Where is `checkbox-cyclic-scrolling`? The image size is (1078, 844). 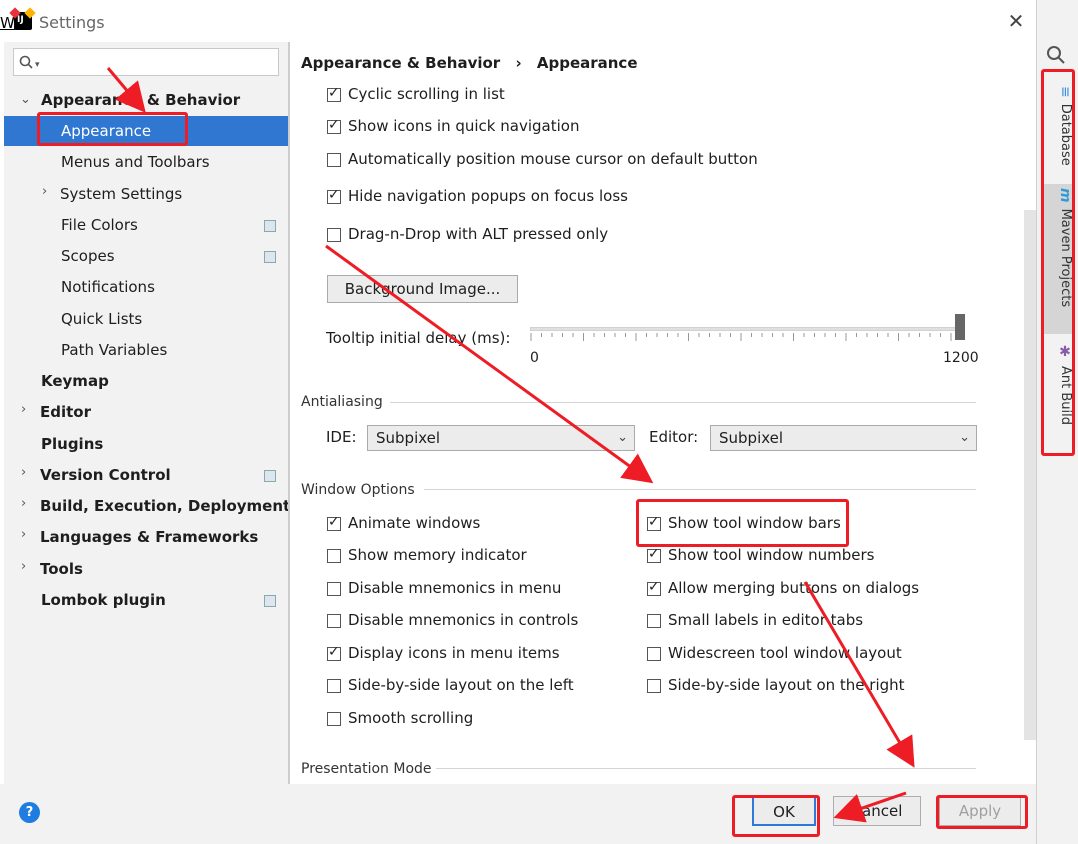 checkbox-cyclic-scrolling is located at coordinates (334, 93).